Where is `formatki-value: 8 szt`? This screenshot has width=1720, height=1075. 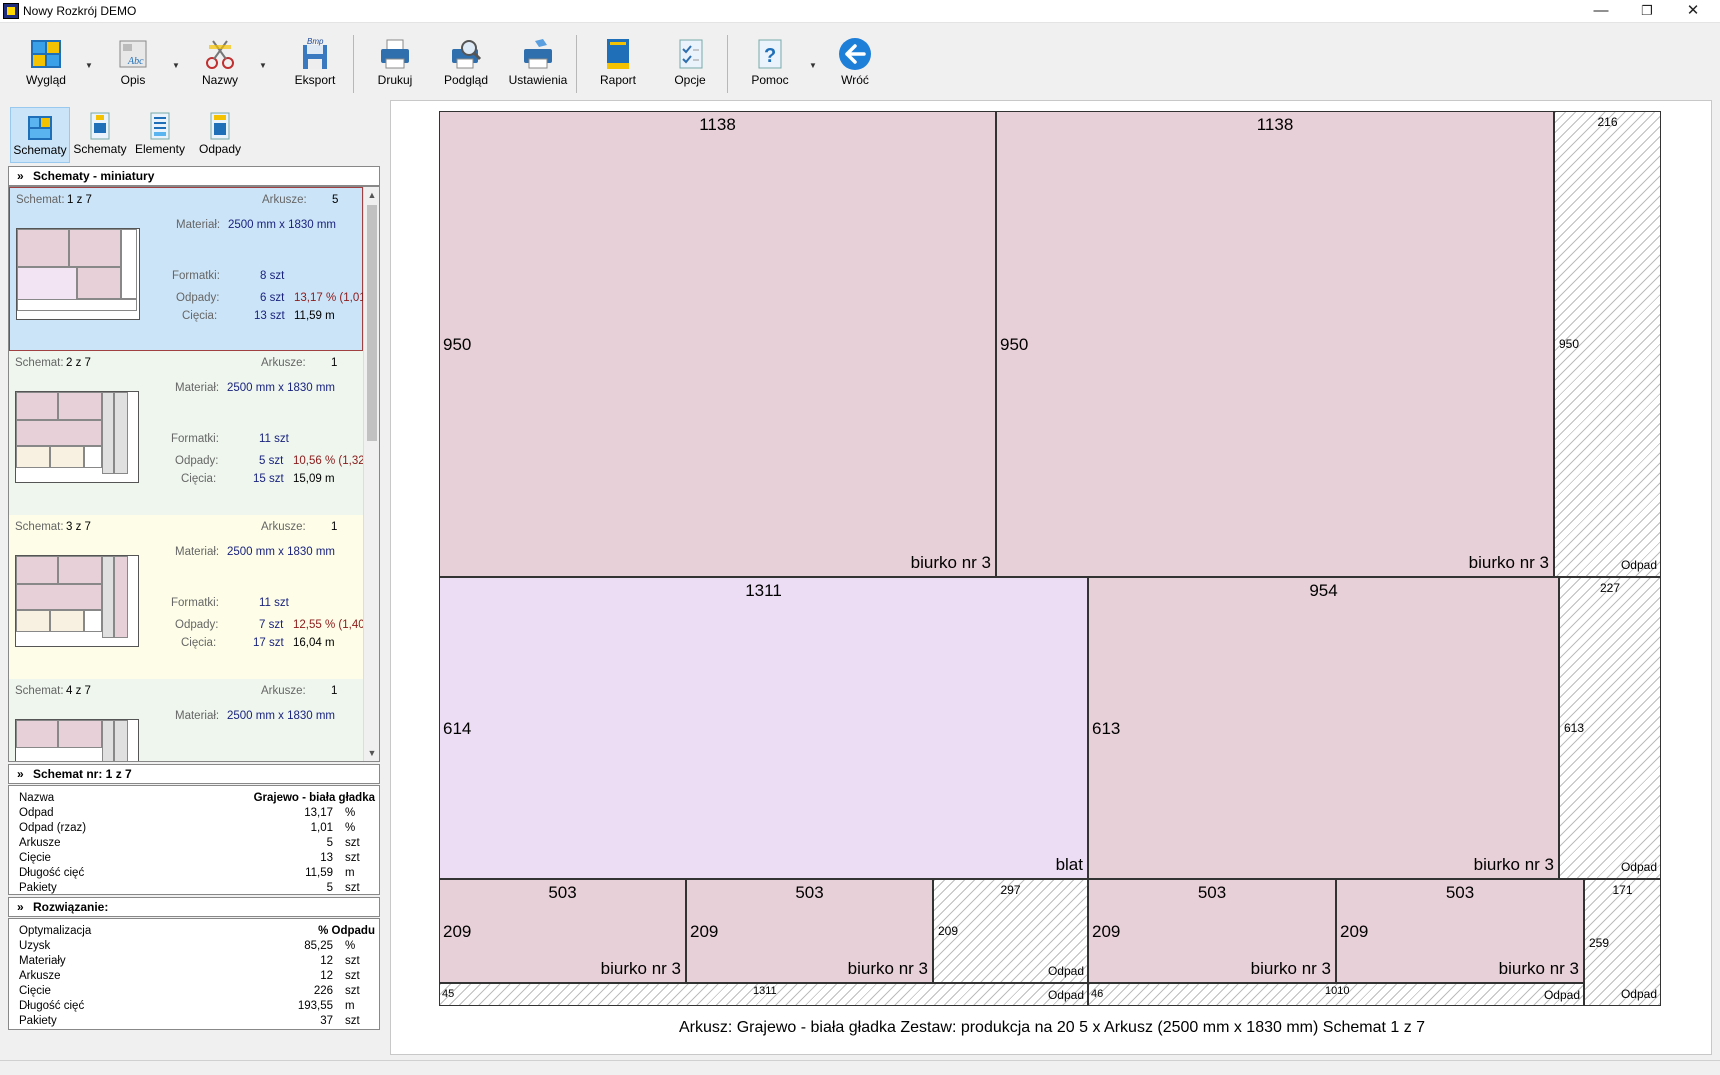
formatki-value: 8 szt is located at coordinates (272, 276).